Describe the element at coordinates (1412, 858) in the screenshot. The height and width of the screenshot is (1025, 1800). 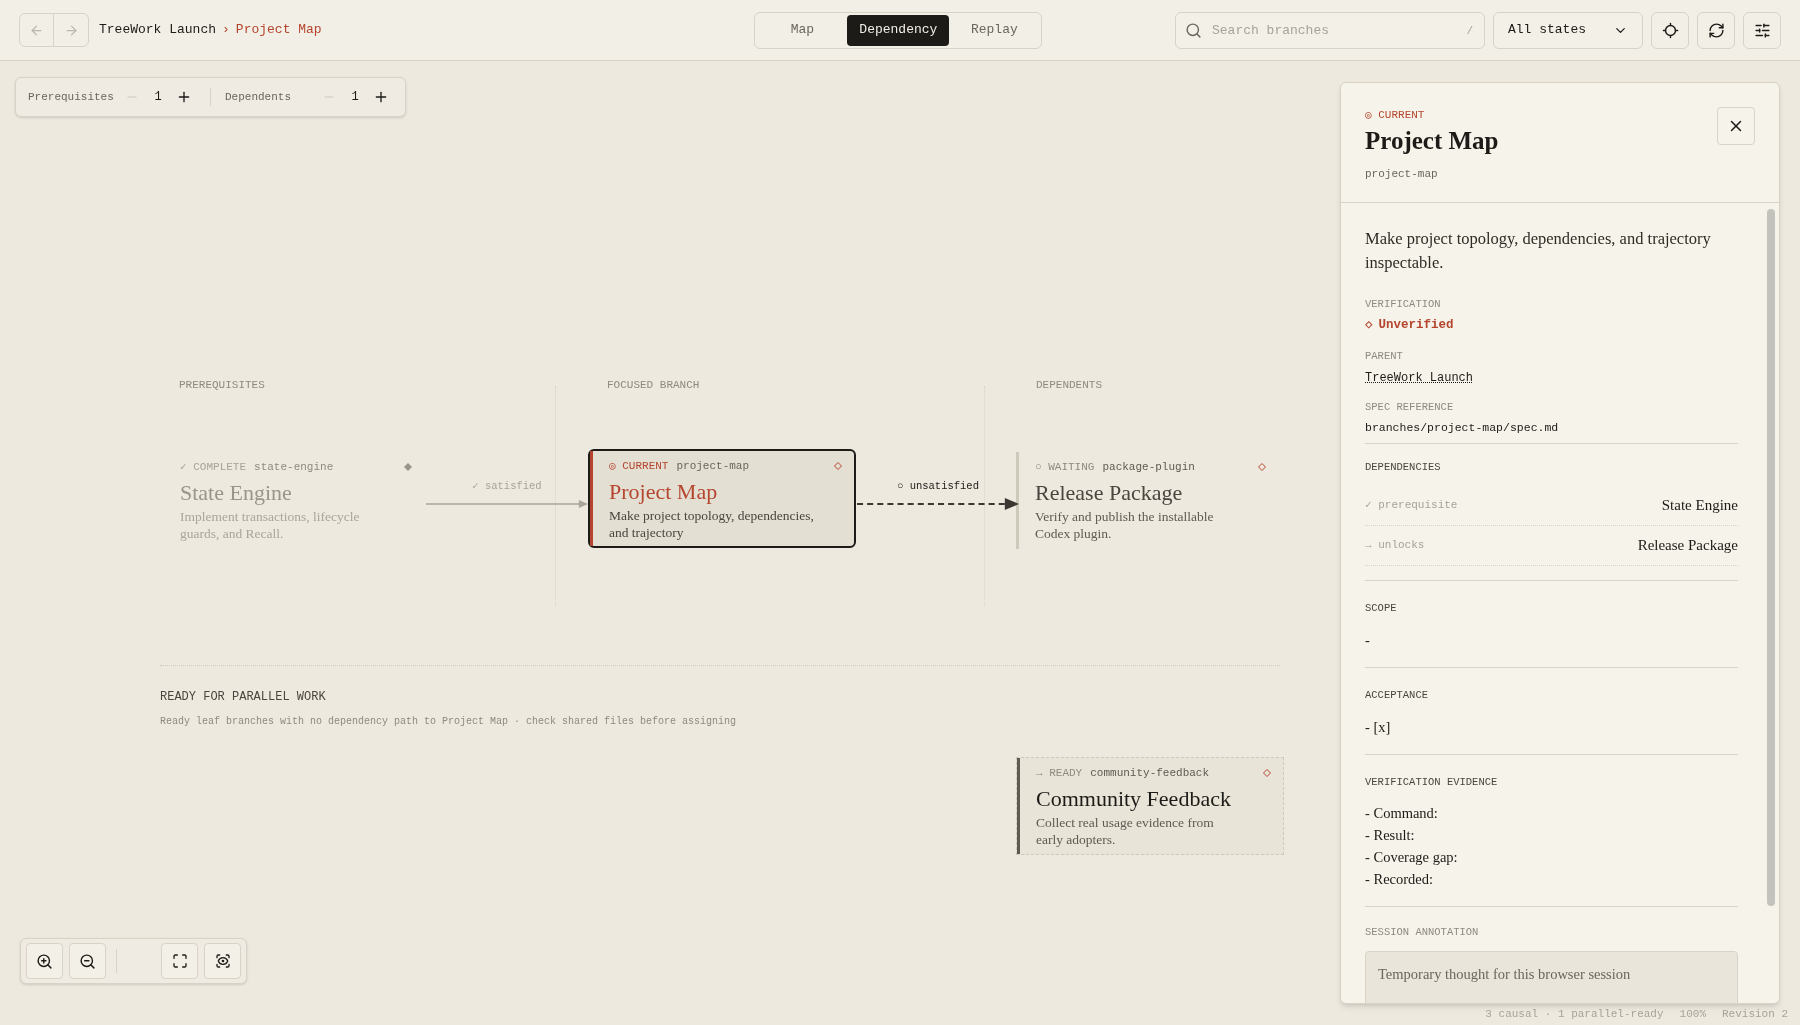
I see `section-line: - Coverage gap:` at that location.